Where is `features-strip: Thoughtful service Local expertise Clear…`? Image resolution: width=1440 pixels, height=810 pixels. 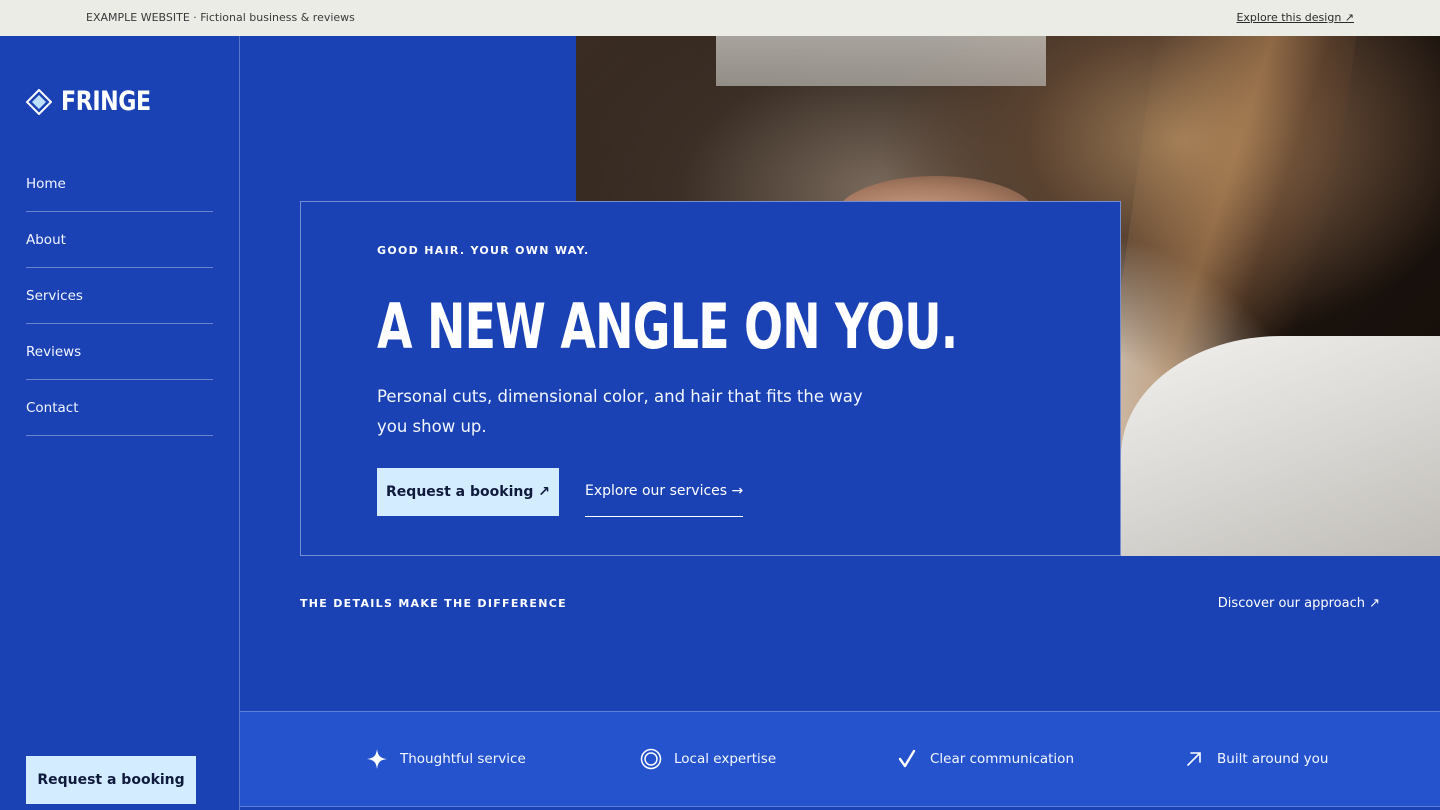 features-strip: Thoughtful service Local expertise Clear… is located at coordinates (840, 759).